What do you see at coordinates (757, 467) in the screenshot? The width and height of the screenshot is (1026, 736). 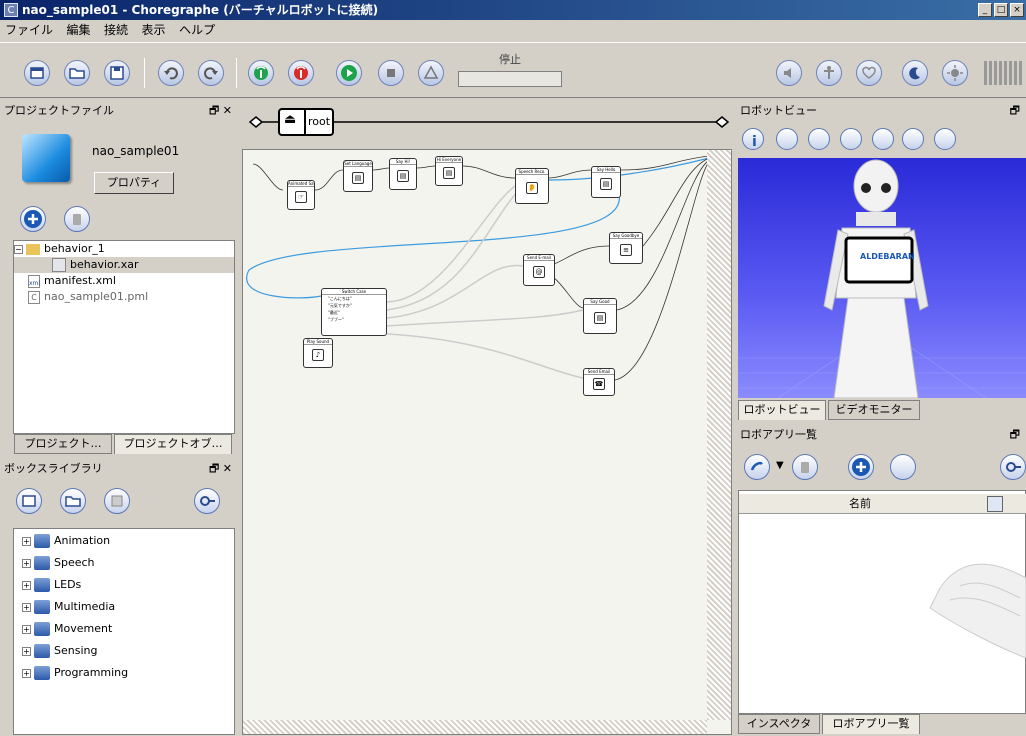 I see `install-app-icon` at bounding box center [757, 467].